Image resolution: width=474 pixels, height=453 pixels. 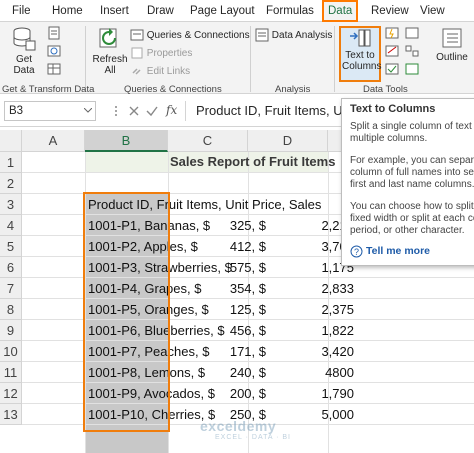 What do you see at coordinates (11, 309) in the screenshot?
I see `row-header: 8` at bounding box center [11, 309].